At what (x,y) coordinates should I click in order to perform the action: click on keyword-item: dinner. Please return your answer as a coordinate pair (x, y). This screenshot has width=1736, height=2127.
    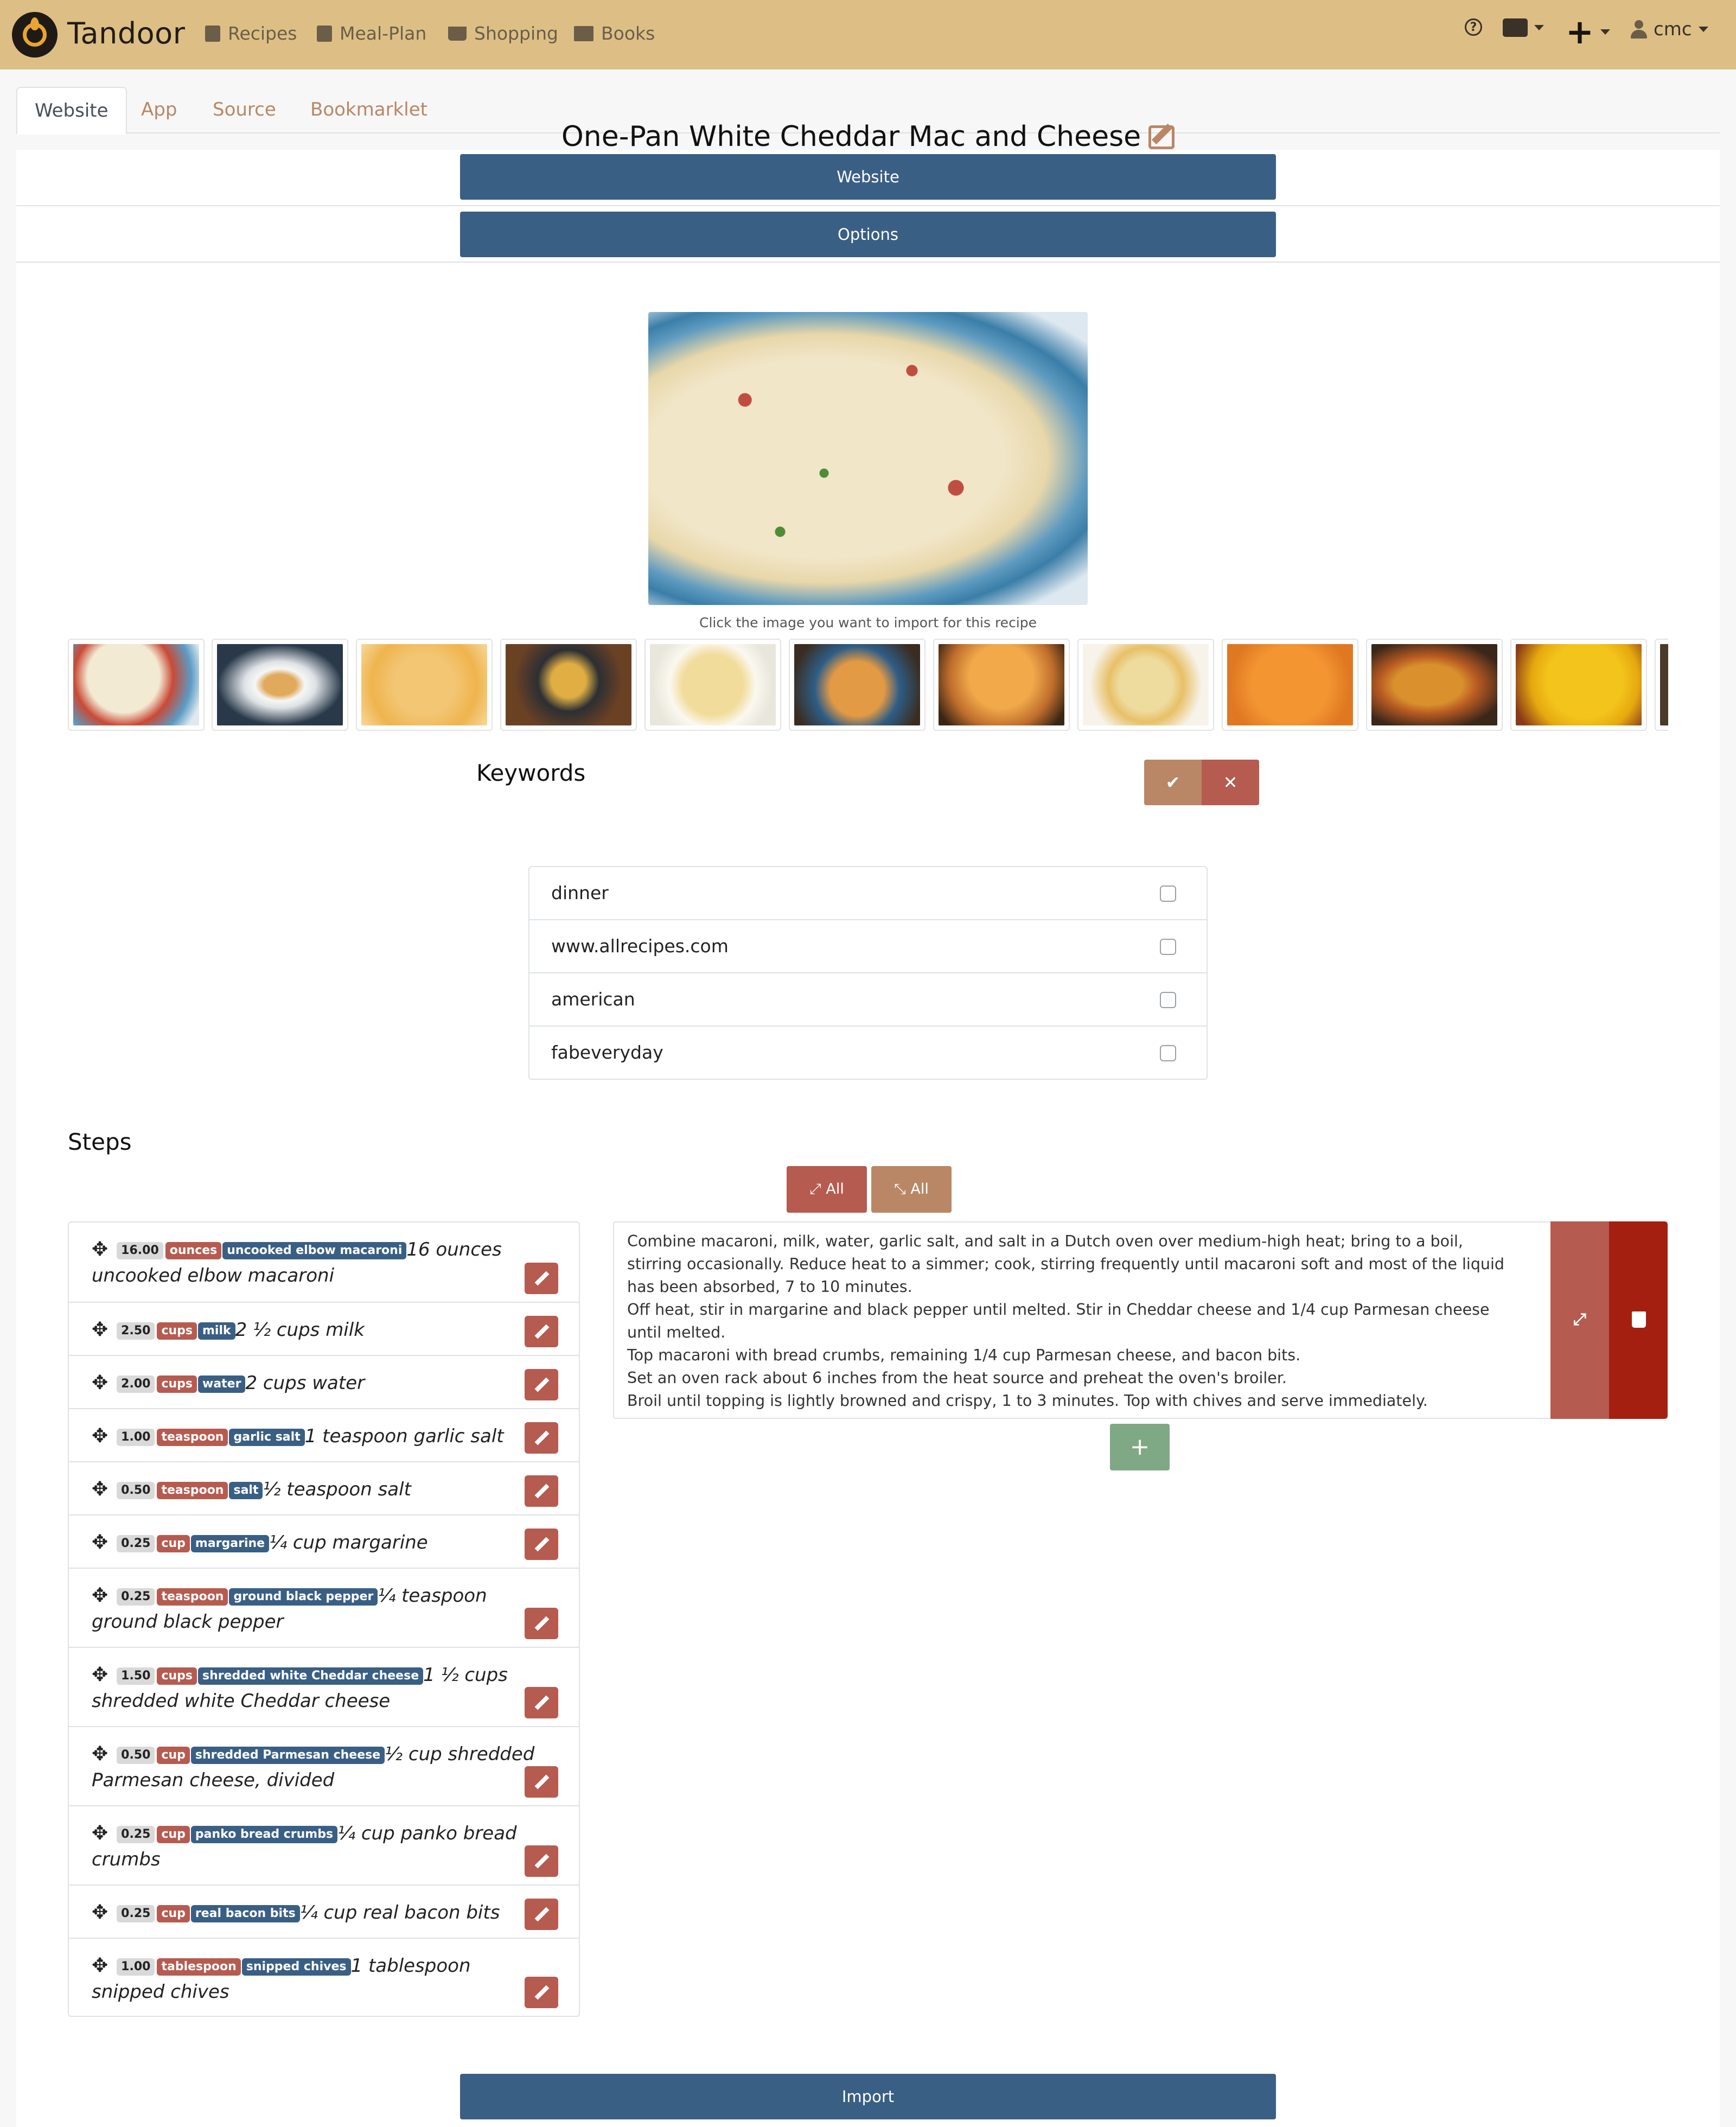
    Looking at the image, I should click on (868, 894).